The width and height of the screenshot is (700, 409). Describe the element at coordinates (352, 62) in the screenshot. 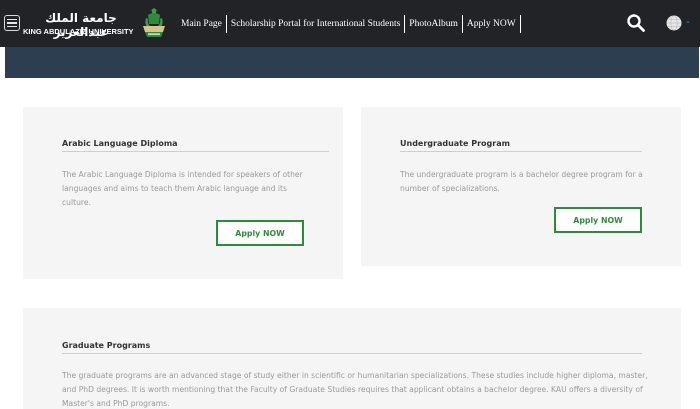

I see `hero-banner` at that location.